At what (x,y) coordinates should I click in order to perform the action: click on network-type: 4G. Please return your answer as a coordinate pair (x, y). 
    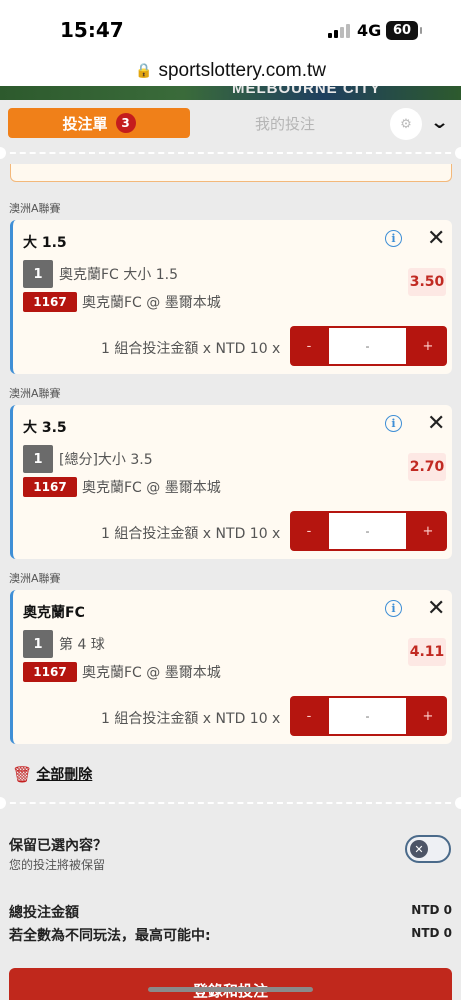
    Looking at the image, I should click on (369, 30).